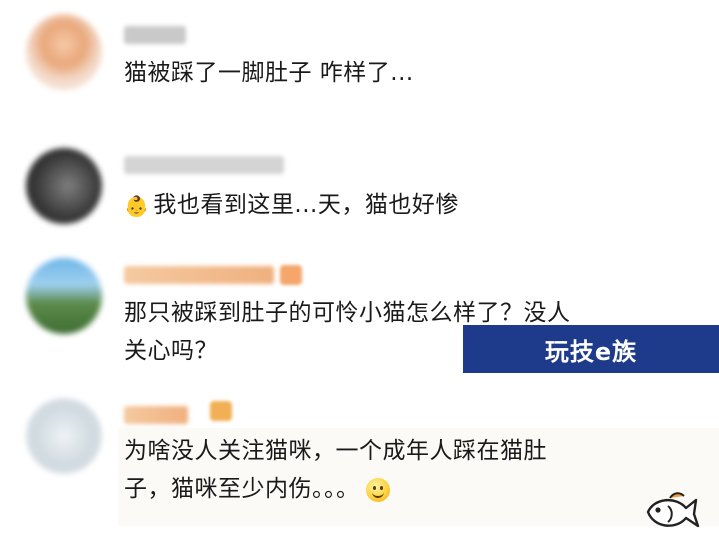  What do you see at coordinates (242, 489) in the screenshot?
I see `comment-text-body: 子，猫咪至少内伤。。。` at bounding box center [242, 489].